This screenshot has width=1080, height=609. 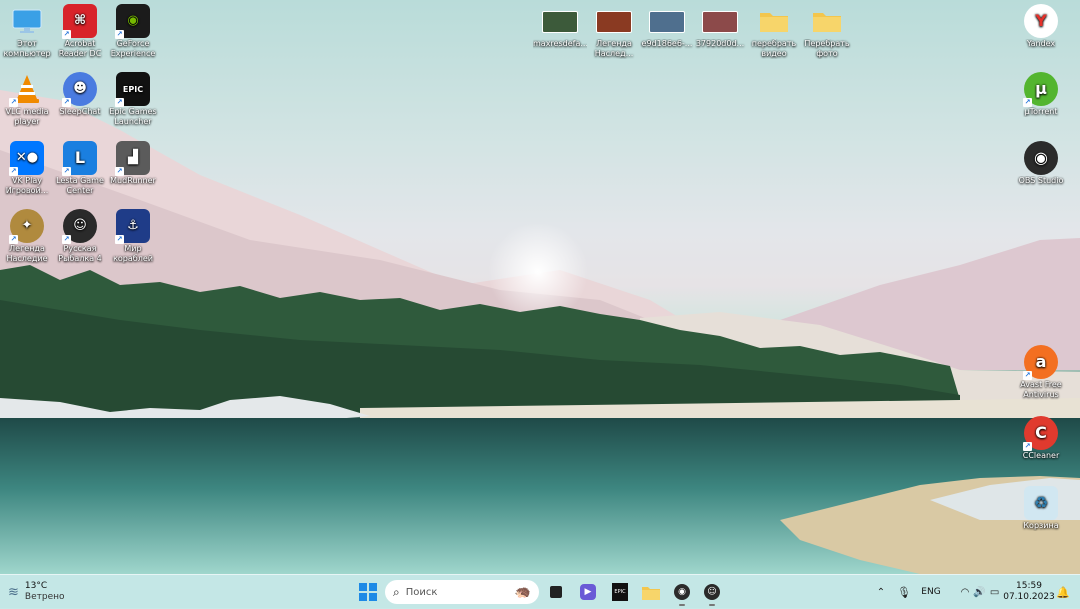 I want to click on desktop-icon-utorrent: µ ↗ µTorrent, so click(x=1041, y=94).